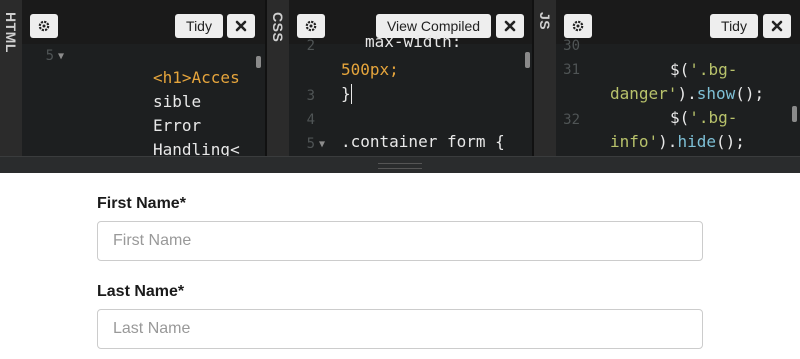  What do you see at coordinates (177, 101) in the screenshot?
I see `code-line: sible` at bounding box center [177, 101].